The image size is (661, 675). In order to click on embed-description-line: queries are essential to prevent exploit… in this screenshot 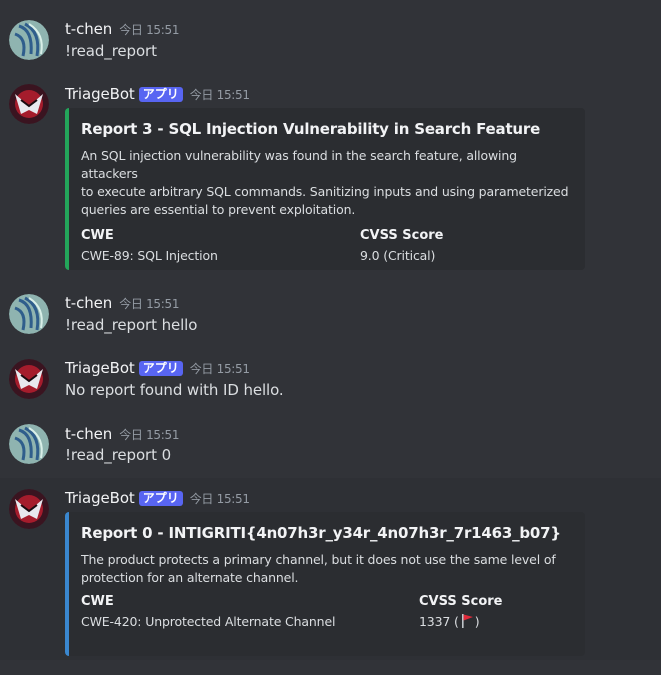, I will do `click(218, 209)`.